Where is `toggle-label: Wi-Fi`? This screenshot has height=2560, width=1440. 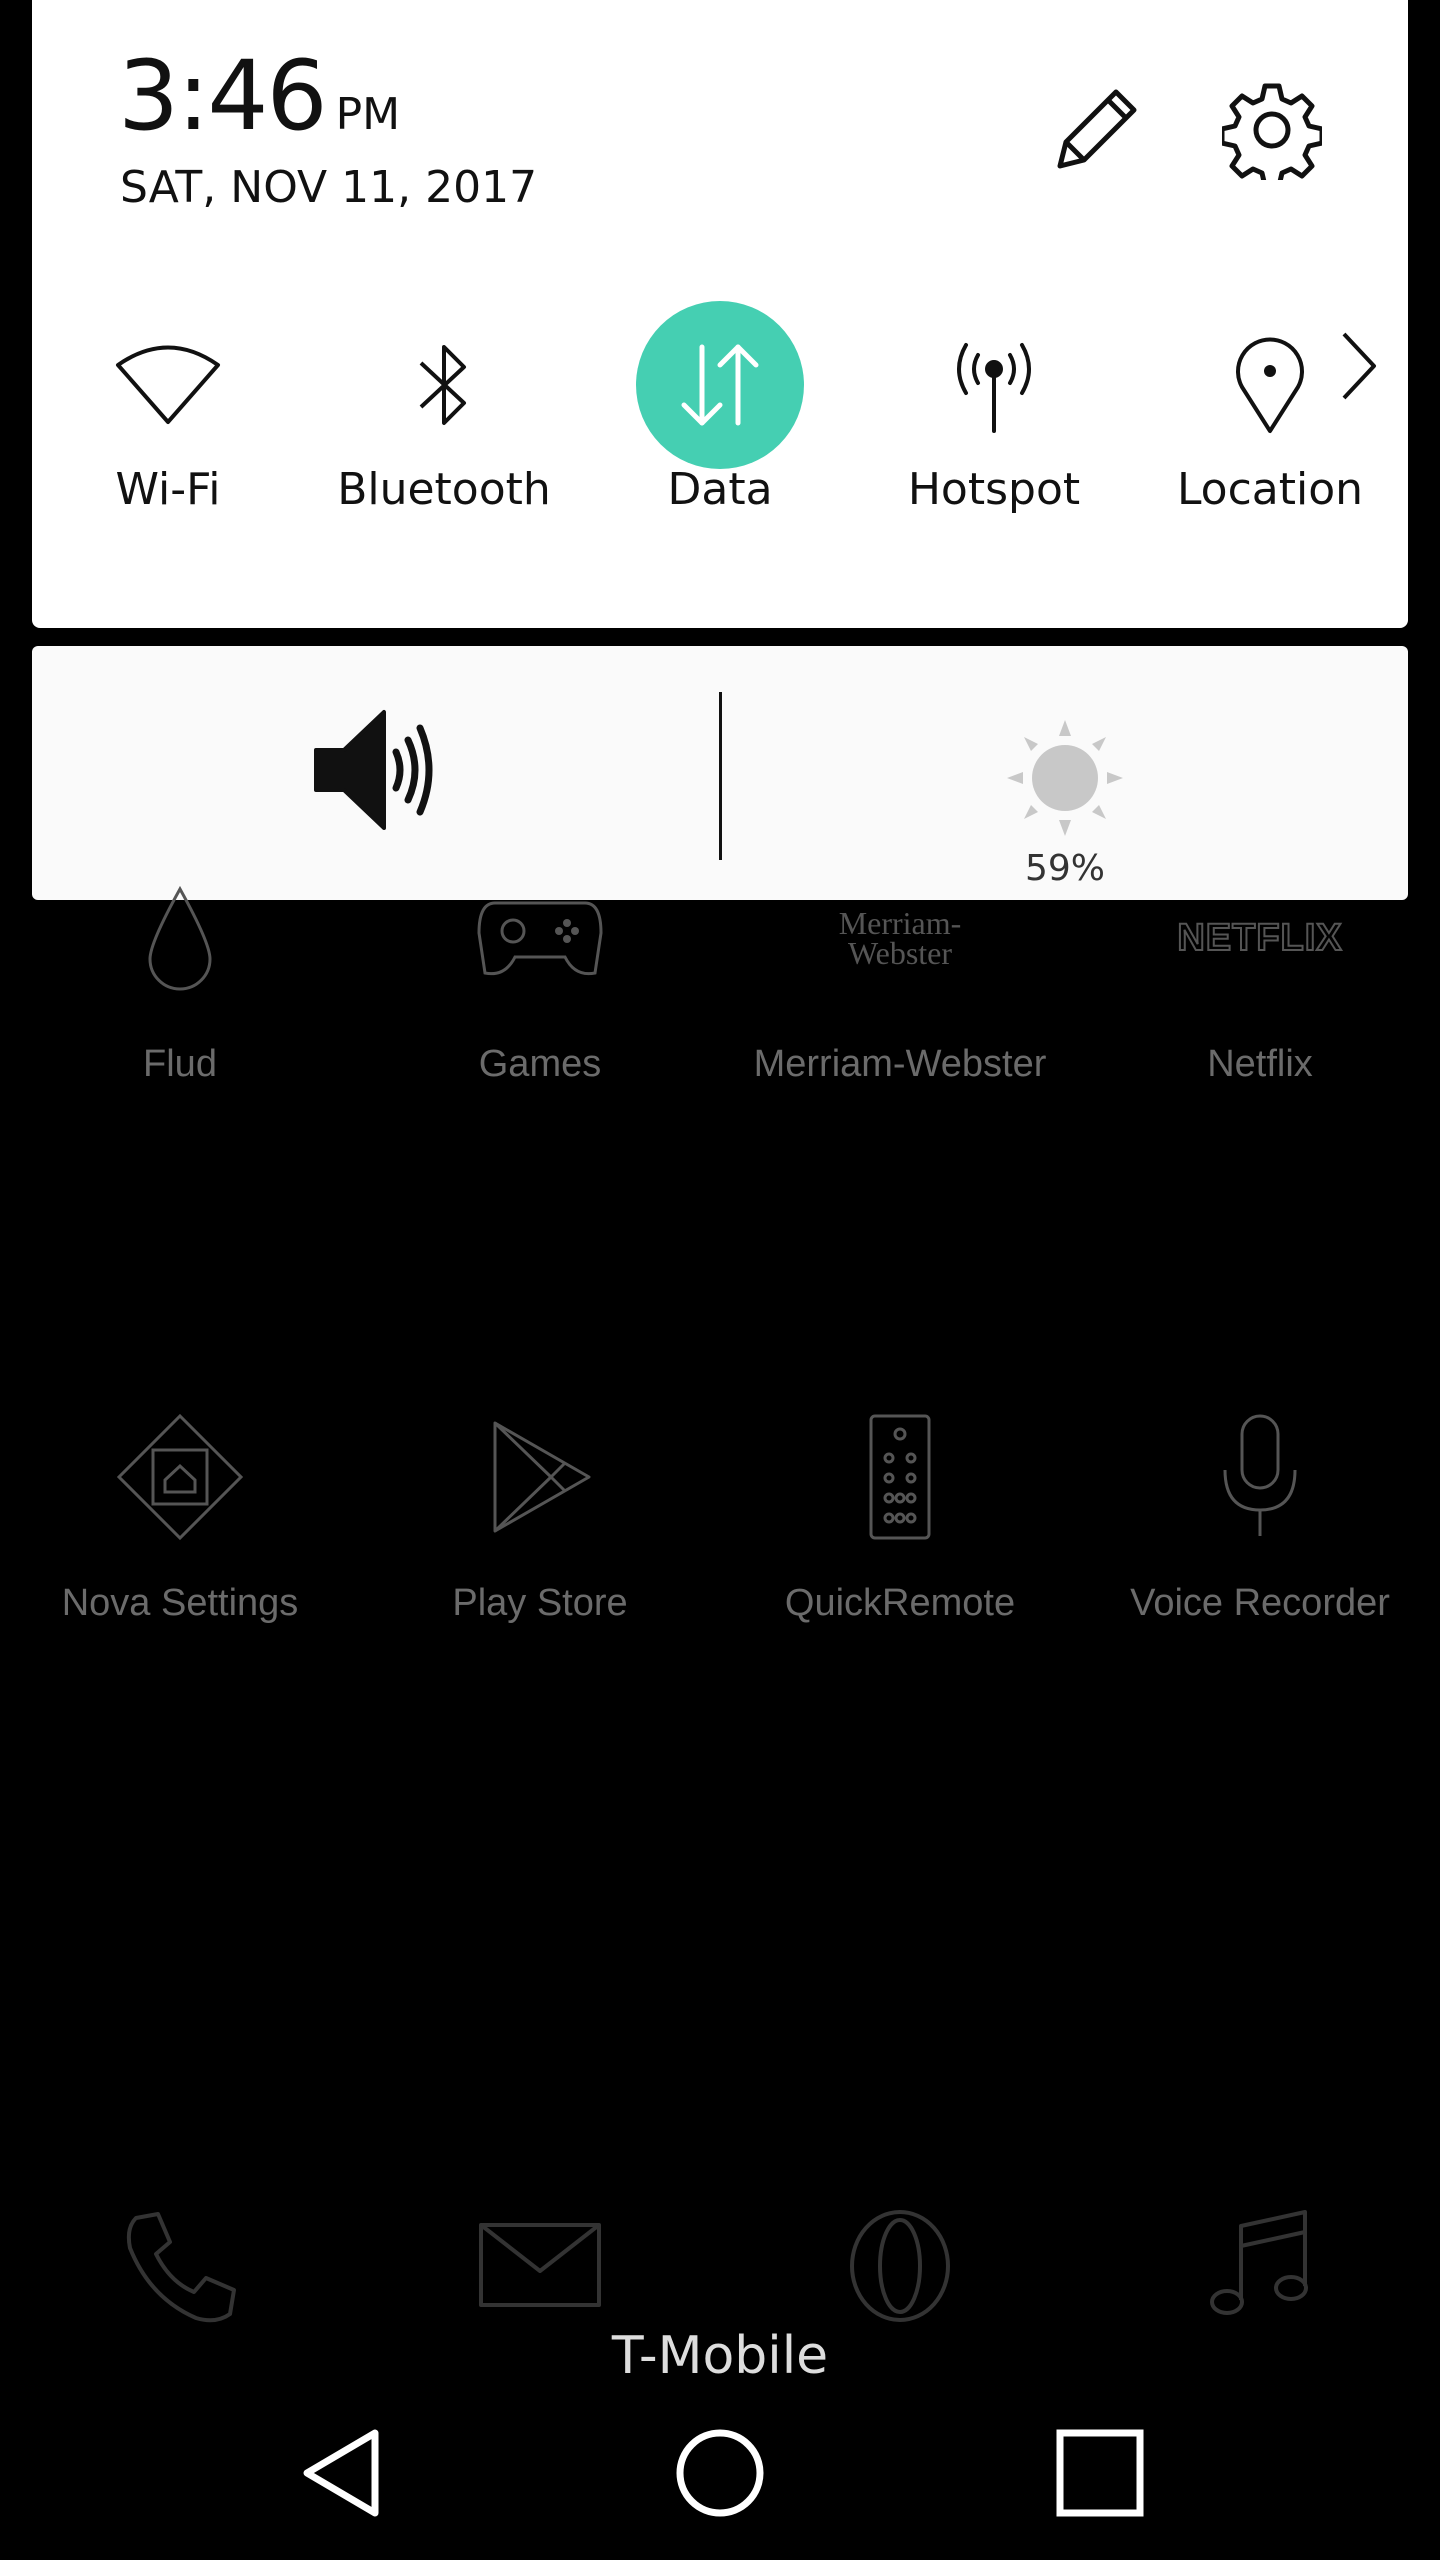 toggle-label: Wi-Fi is located at coordinates (168, 489).